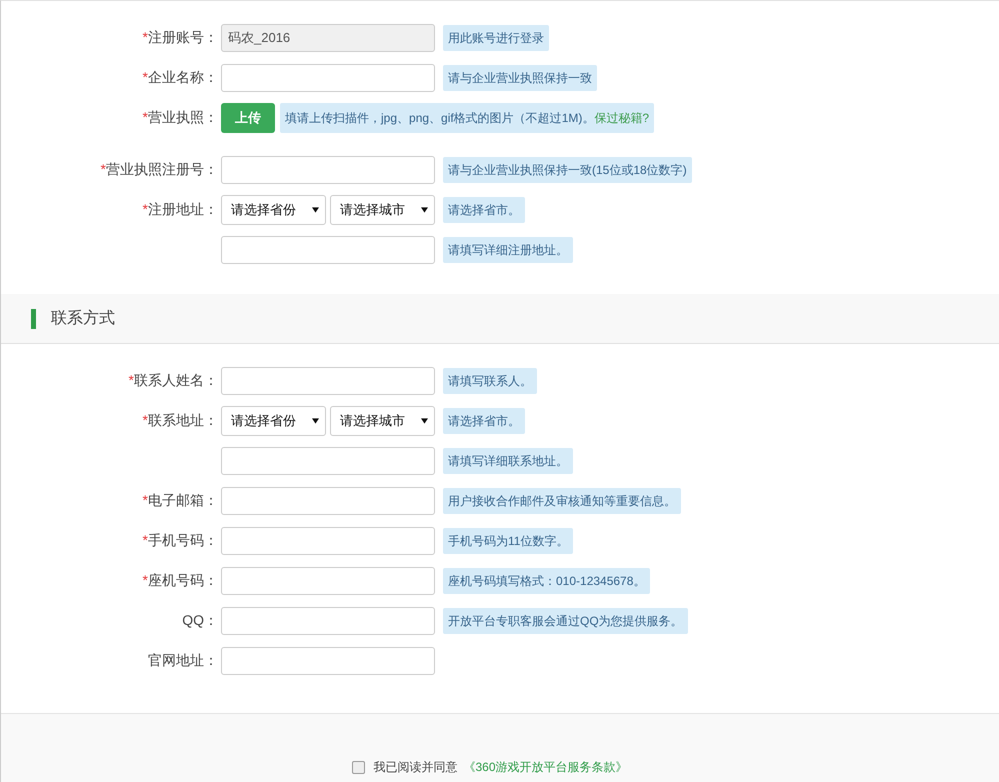 The width and height of the screenshot is (999, 782). Describe the element at coordinates (33, 318) in the screenshot. I see `accent-bar` at that location.